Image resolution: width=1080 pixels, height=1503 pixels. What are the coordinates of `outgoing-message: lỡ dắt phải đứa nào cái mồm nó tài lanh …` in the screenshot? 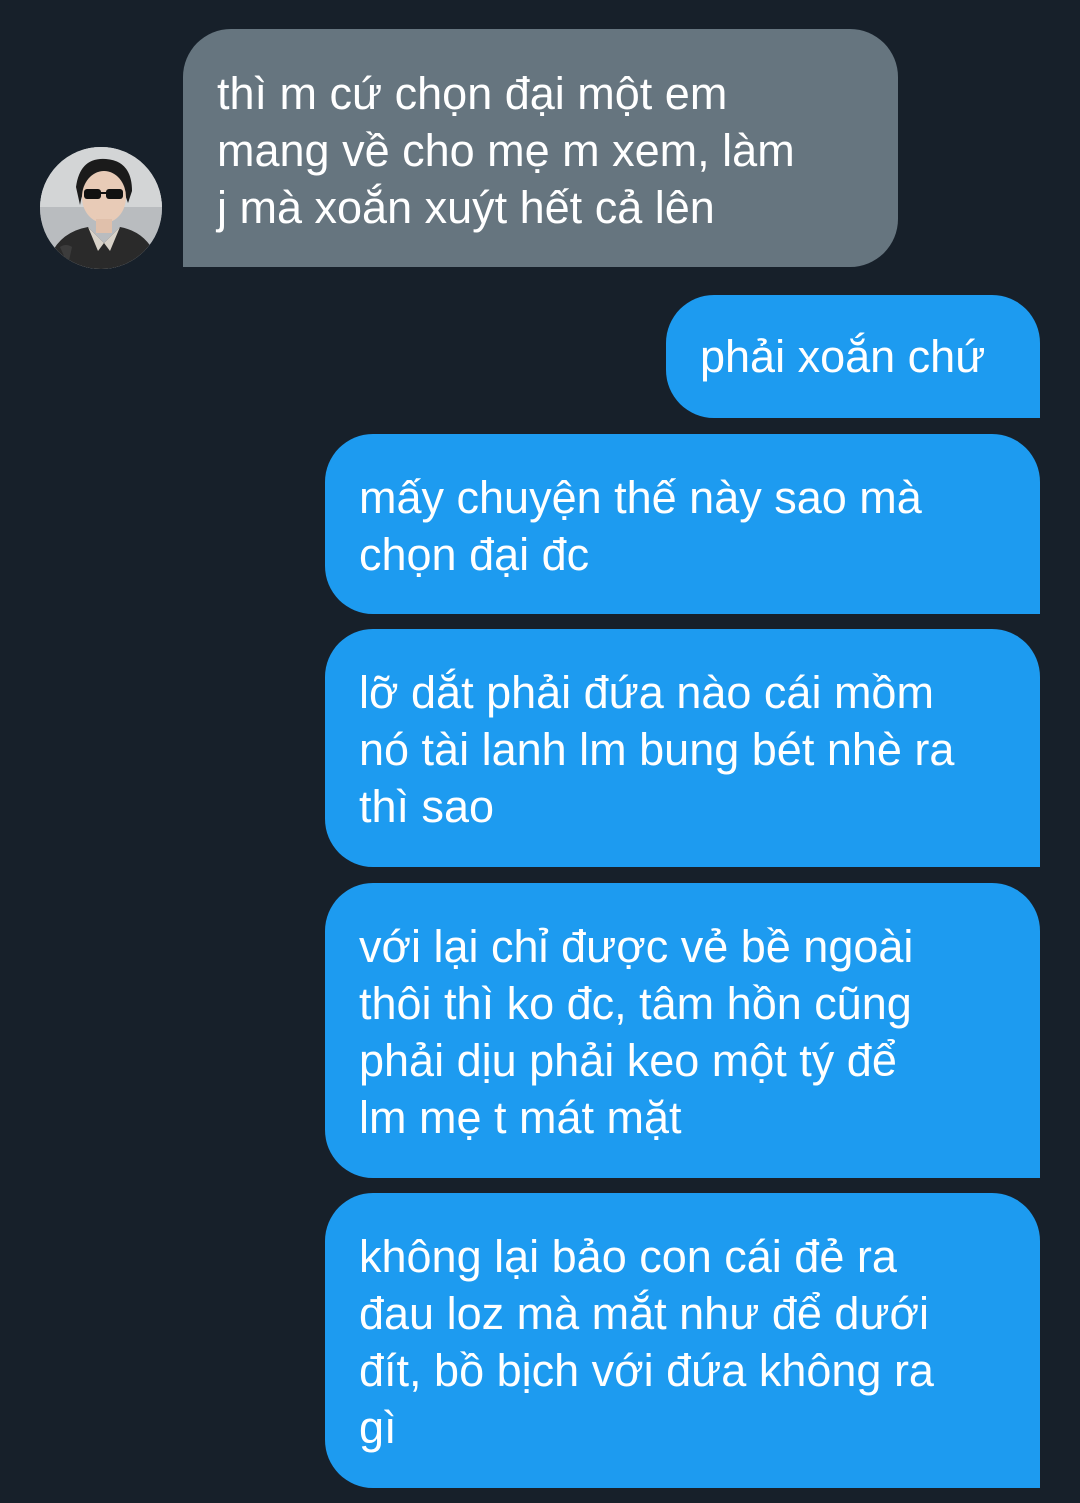 It's located at (682, 748).